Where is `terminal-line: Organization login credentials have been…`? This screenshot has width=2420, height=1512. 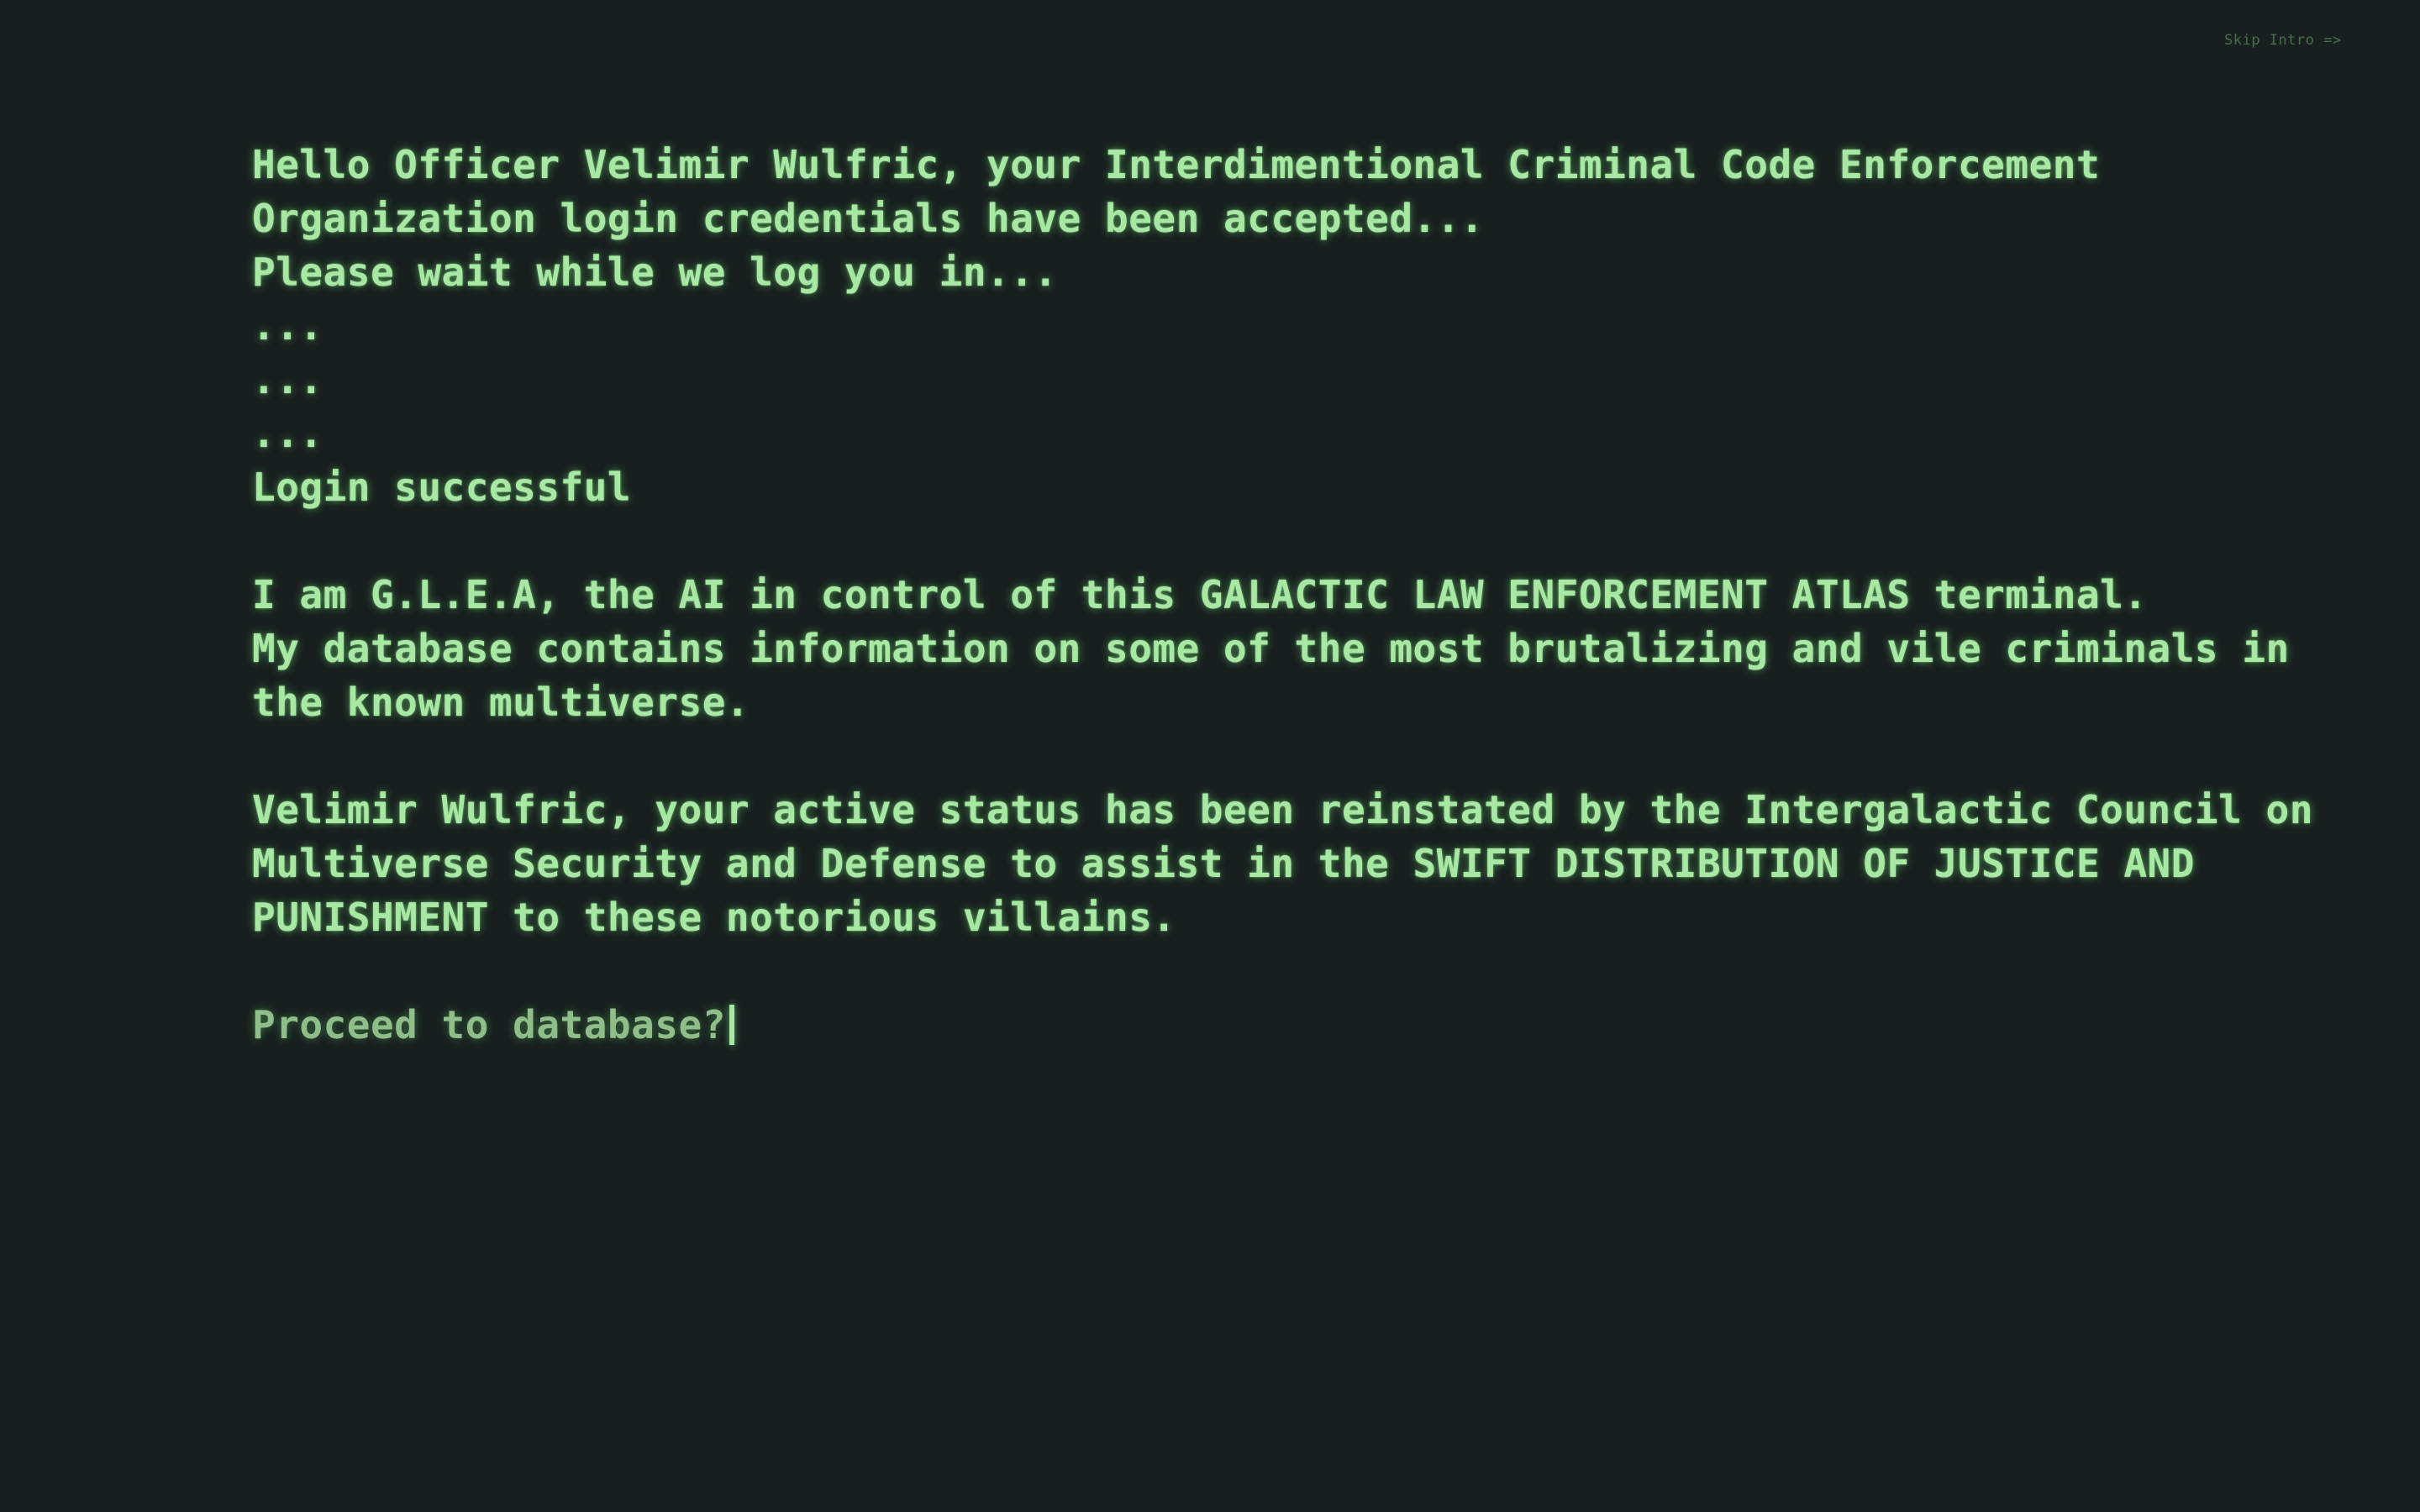
terminal-line: Organization login credentials have been… is located at coordinates (869, 218).